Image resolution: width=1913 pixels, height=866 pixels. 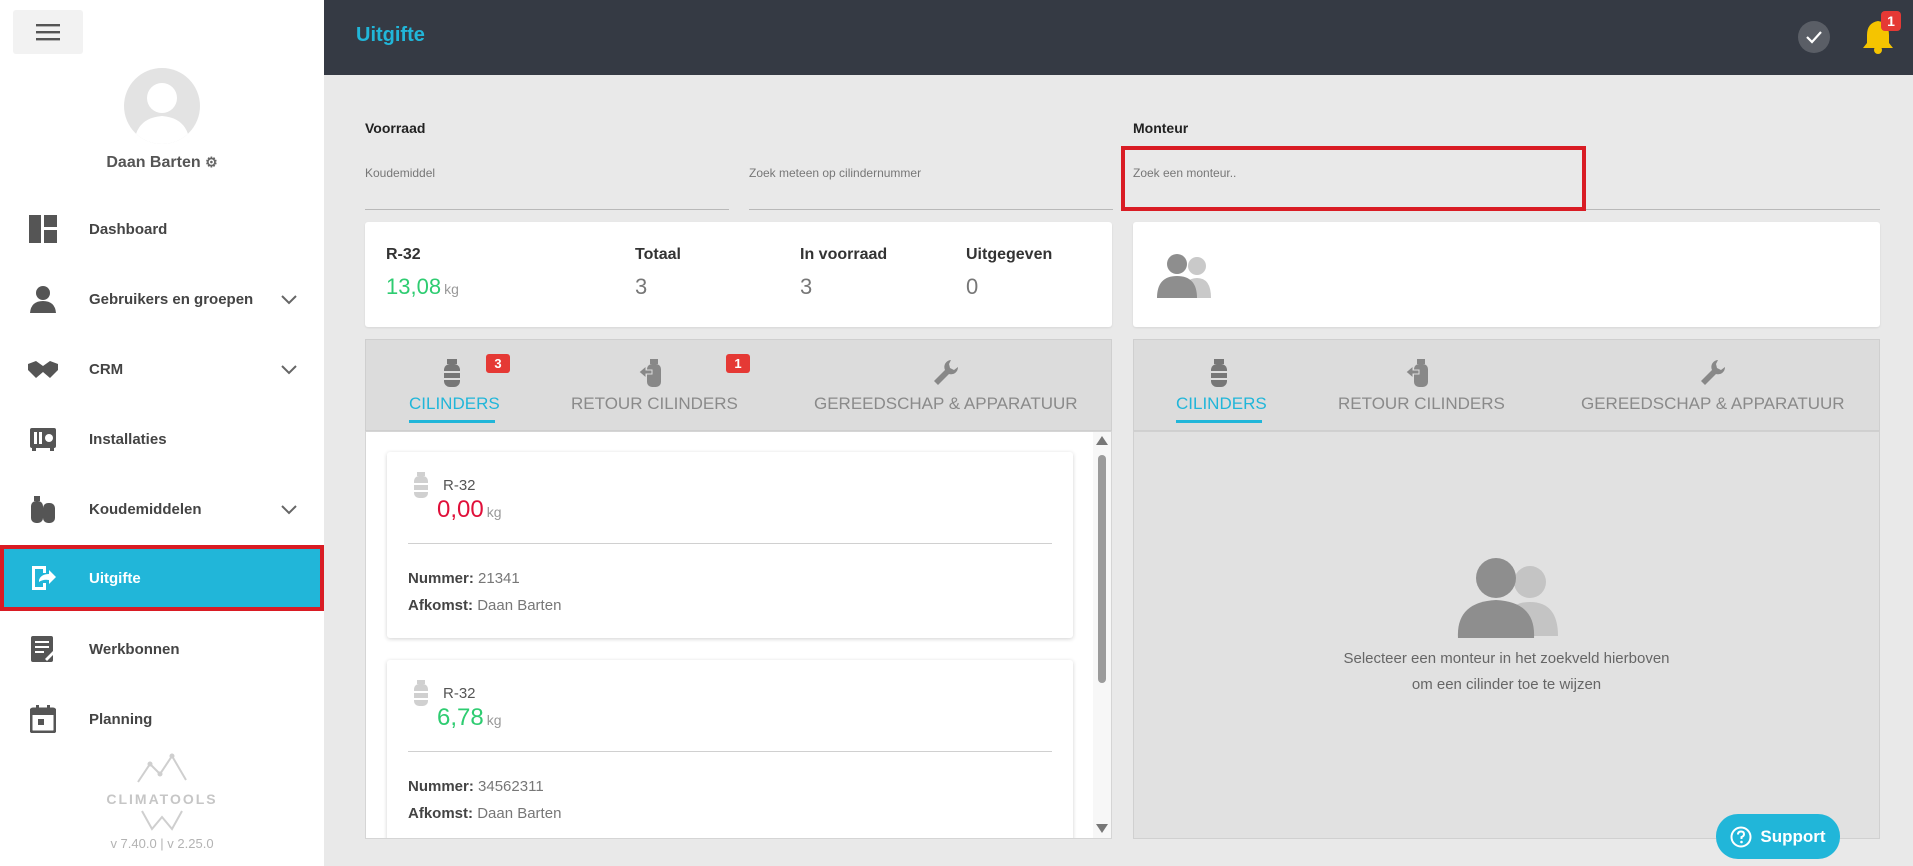 I want to click on cylinder-weight: 6,78 kg, so click(x=469, y=718).